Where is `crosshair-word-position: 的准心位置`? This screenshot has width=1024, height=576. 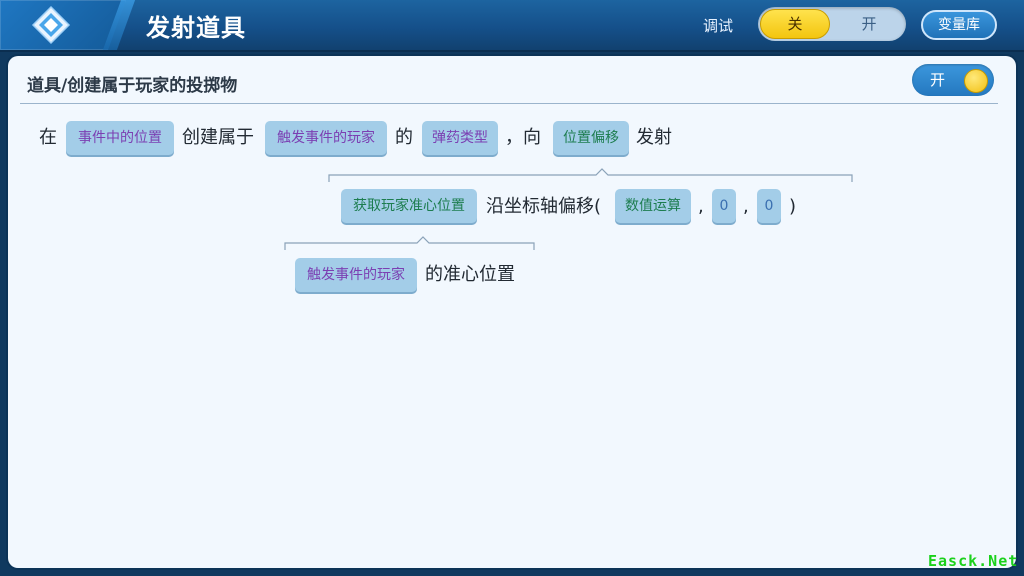 crosshair-word-position: 的准心位置 is located at coordinates (470, 274).